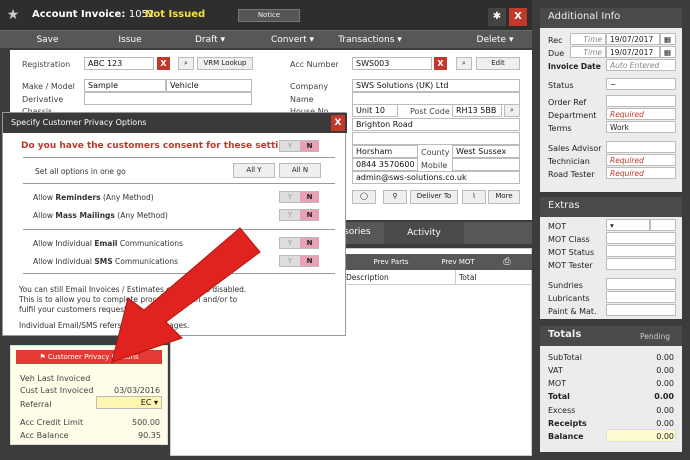  Describe the element at coordinates (555, 40) in the screenshot. I see `rec-label: Rec` at that location.